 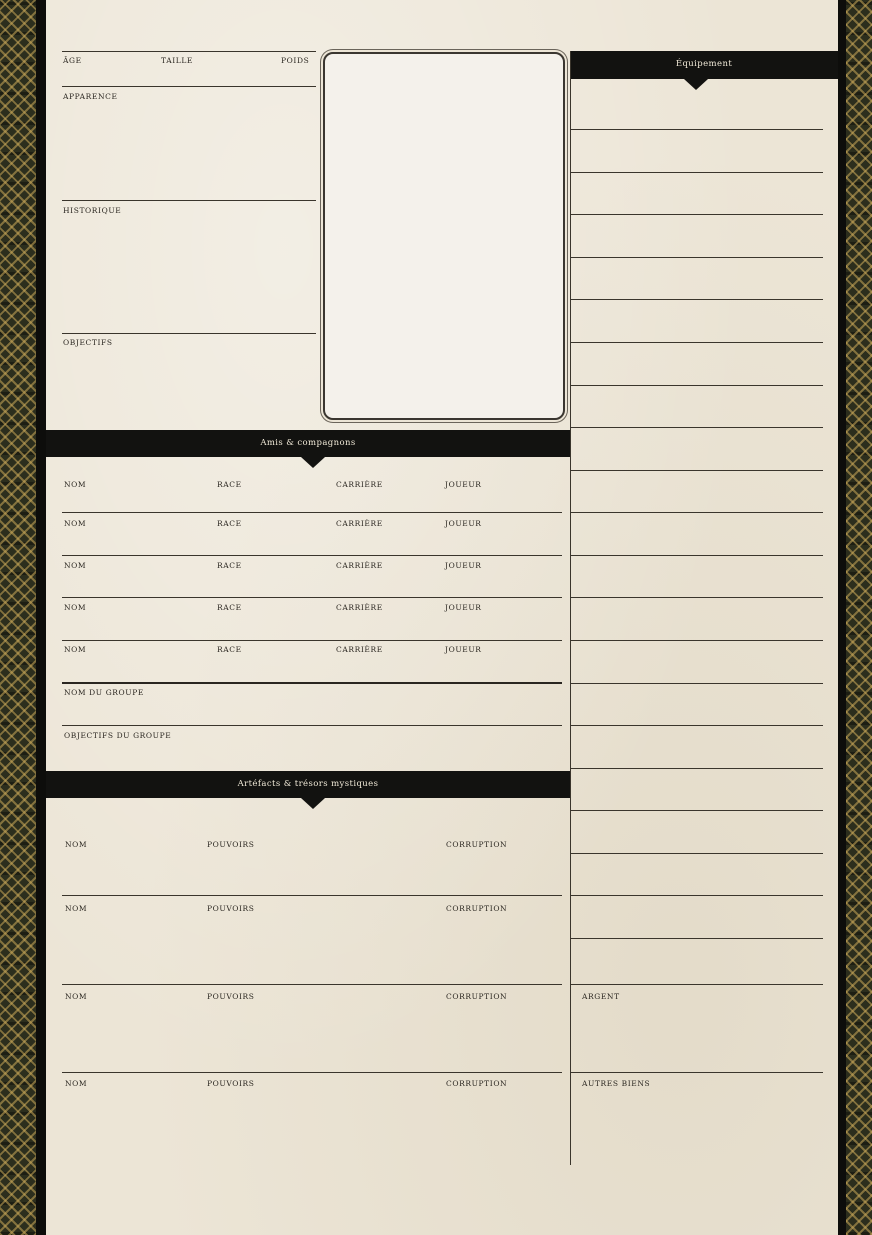 What do you see at coordinates (570, 608) in the screenshot?
I see `column-divider` at bounding box center [570, 608].